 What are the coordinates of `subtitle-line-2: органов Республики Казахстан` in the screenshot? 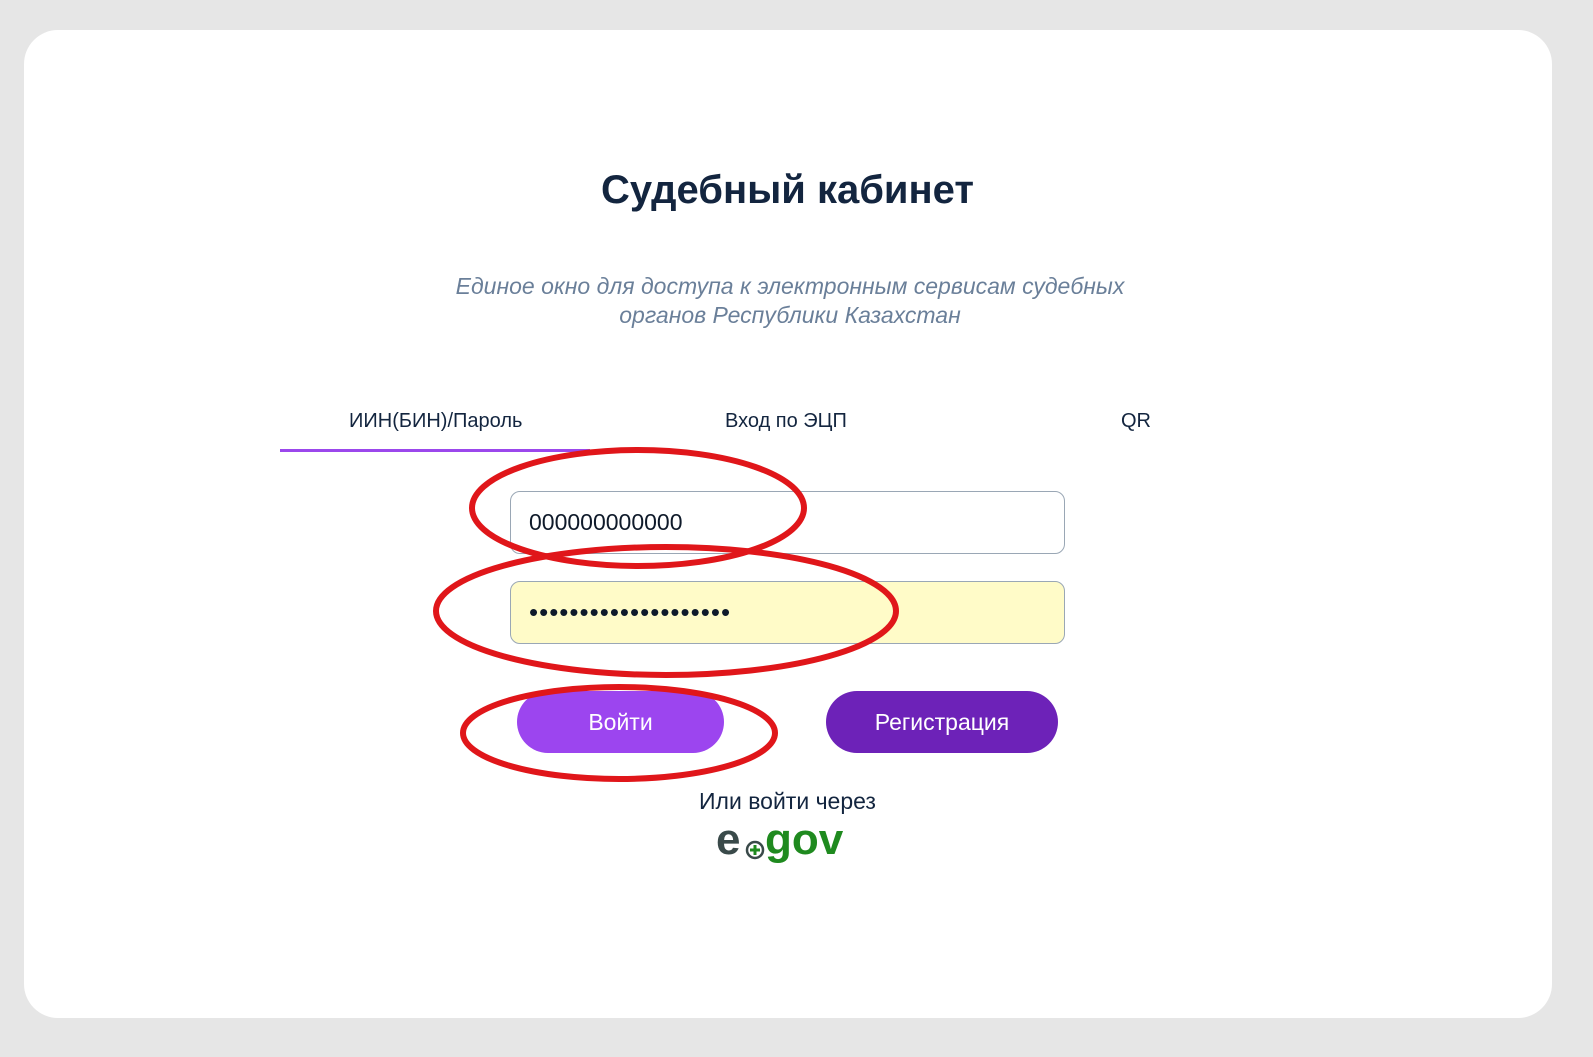 It's located at (790, 315).